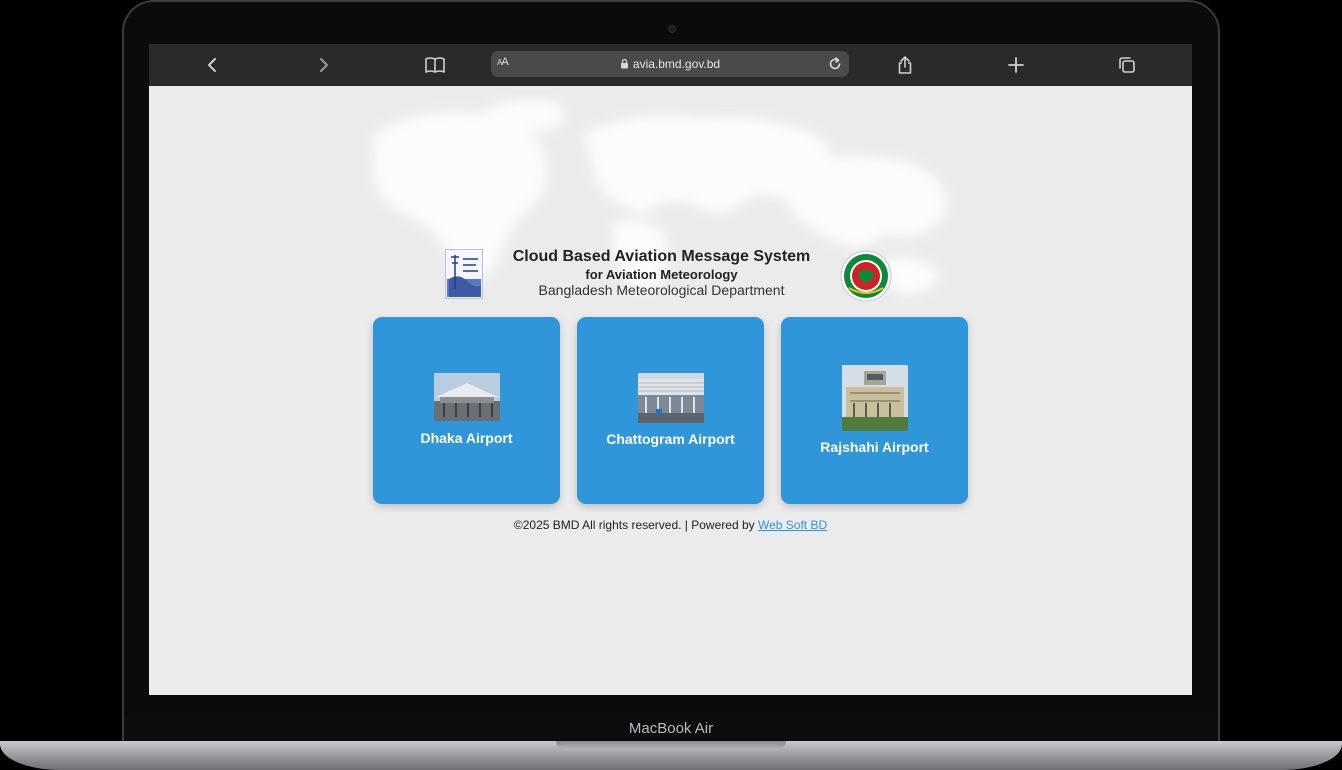  I want to click on url-text: avia.bmd.gov.bd, so click(670, 64).